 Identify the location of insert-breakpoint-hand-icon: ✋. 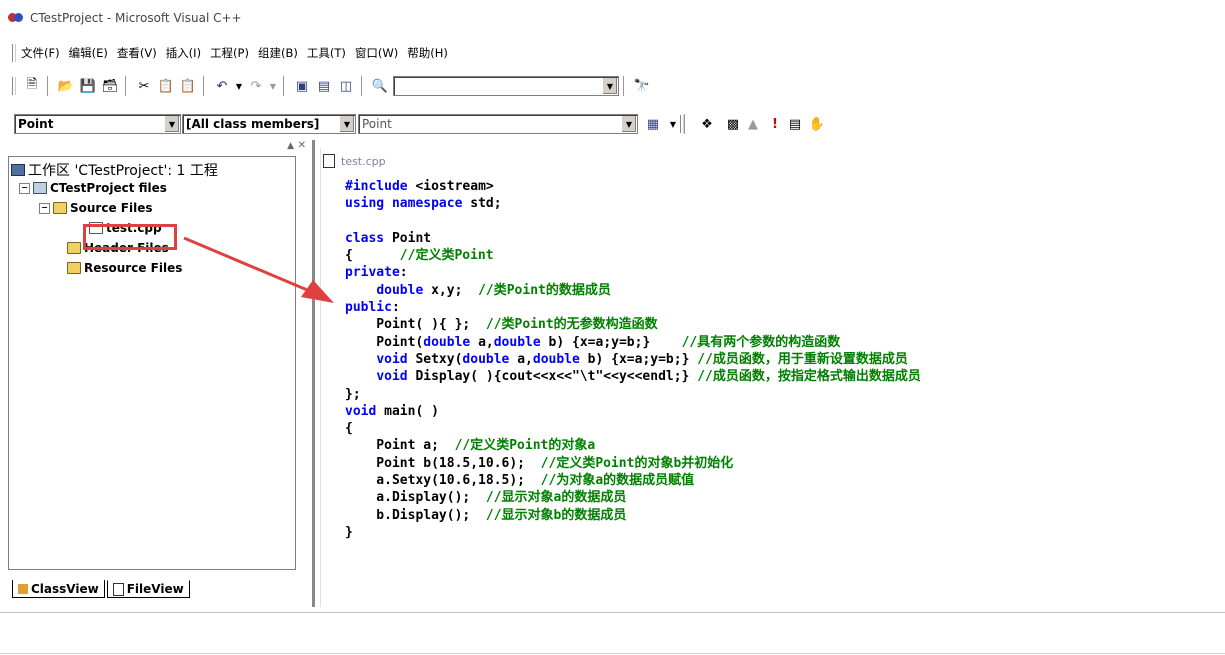
(817, 124).